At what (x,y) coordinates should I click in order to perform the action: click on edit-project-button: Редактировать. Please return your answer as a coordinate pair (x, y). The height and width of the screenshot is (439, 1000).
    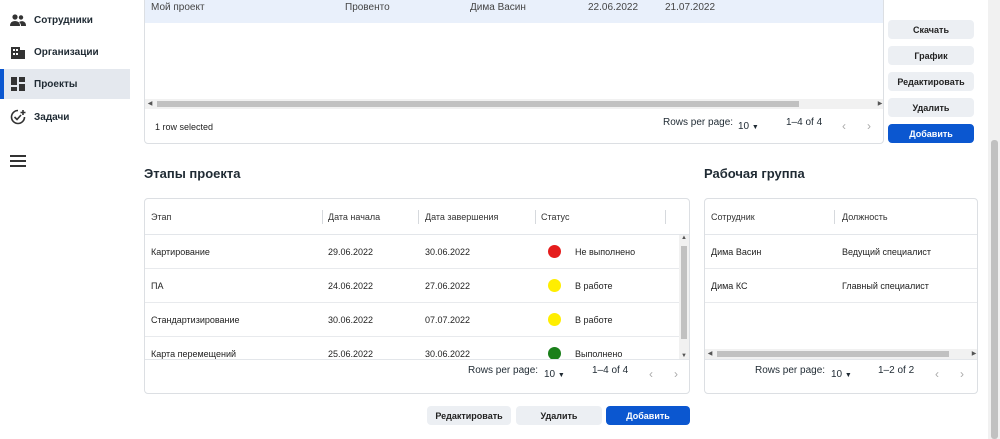
    Looking at the image, I should click on (931, 81).